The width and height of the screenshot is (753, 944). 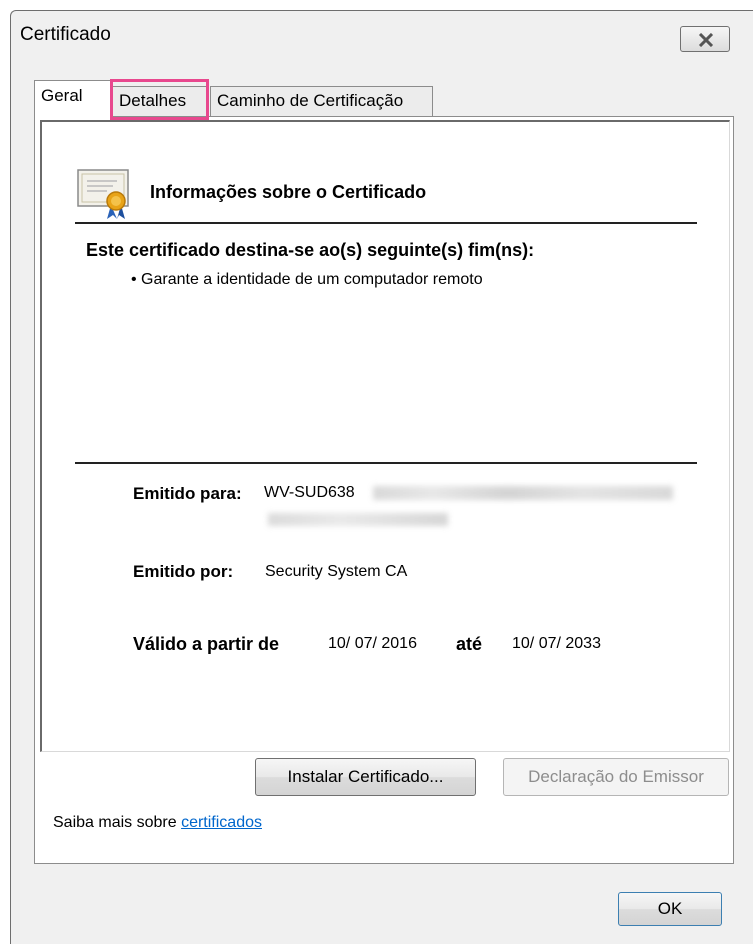 I want to click on valid-from-label: Válido a partir de, so click(x=206, y=644).